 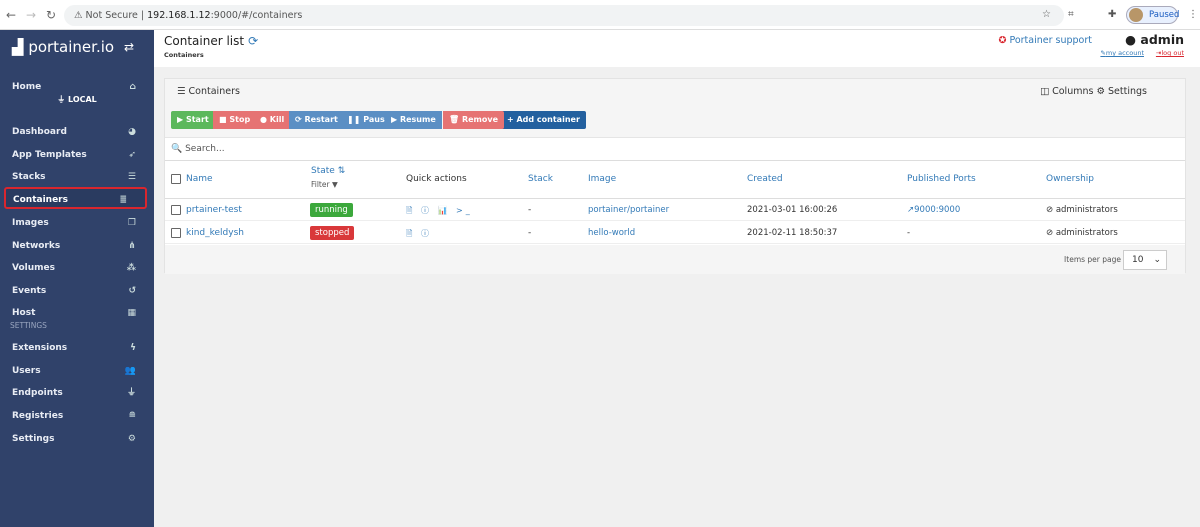 I want to click on sidebar-item-settings: Settings ⚙, so click(x=77, y=439).